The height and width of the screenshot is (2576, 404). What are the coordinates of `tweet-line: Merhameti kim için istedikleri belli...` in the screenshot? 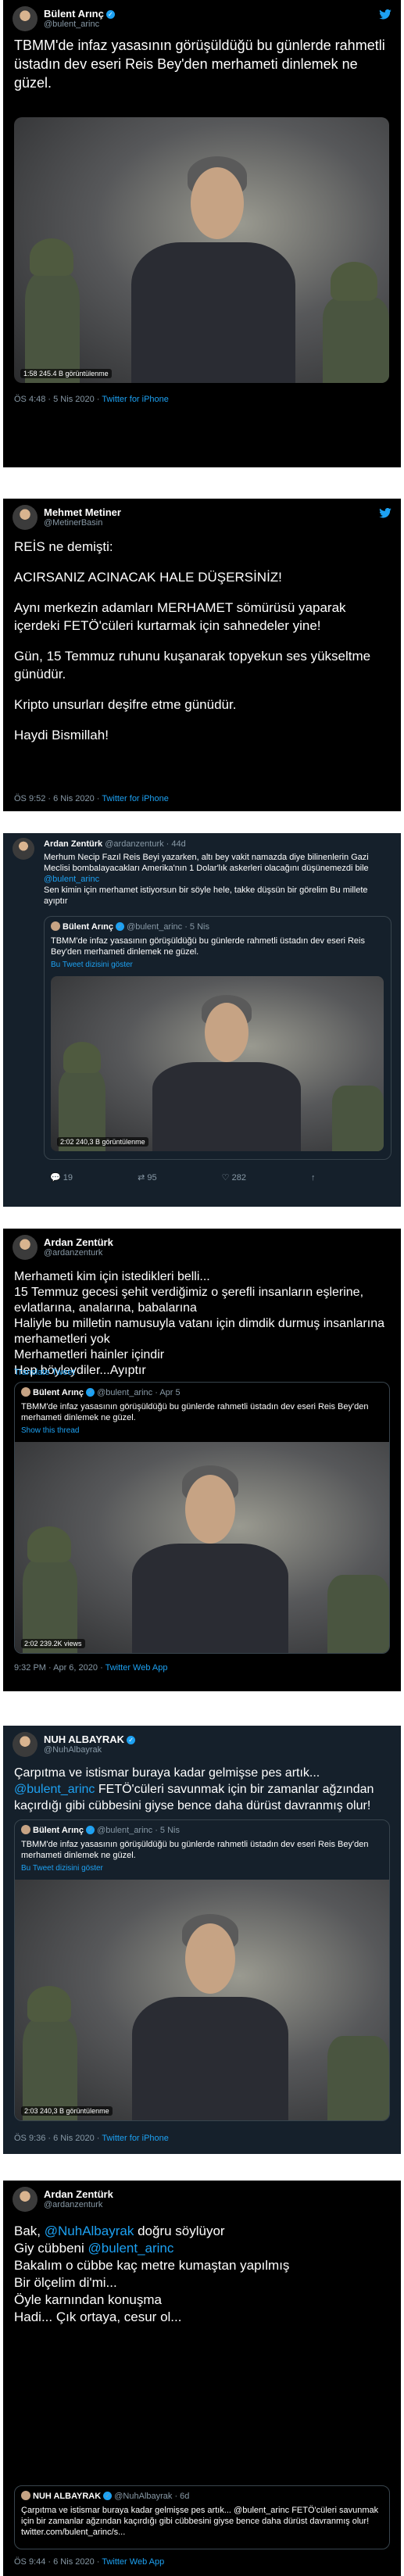 It's located at (112, 1276).